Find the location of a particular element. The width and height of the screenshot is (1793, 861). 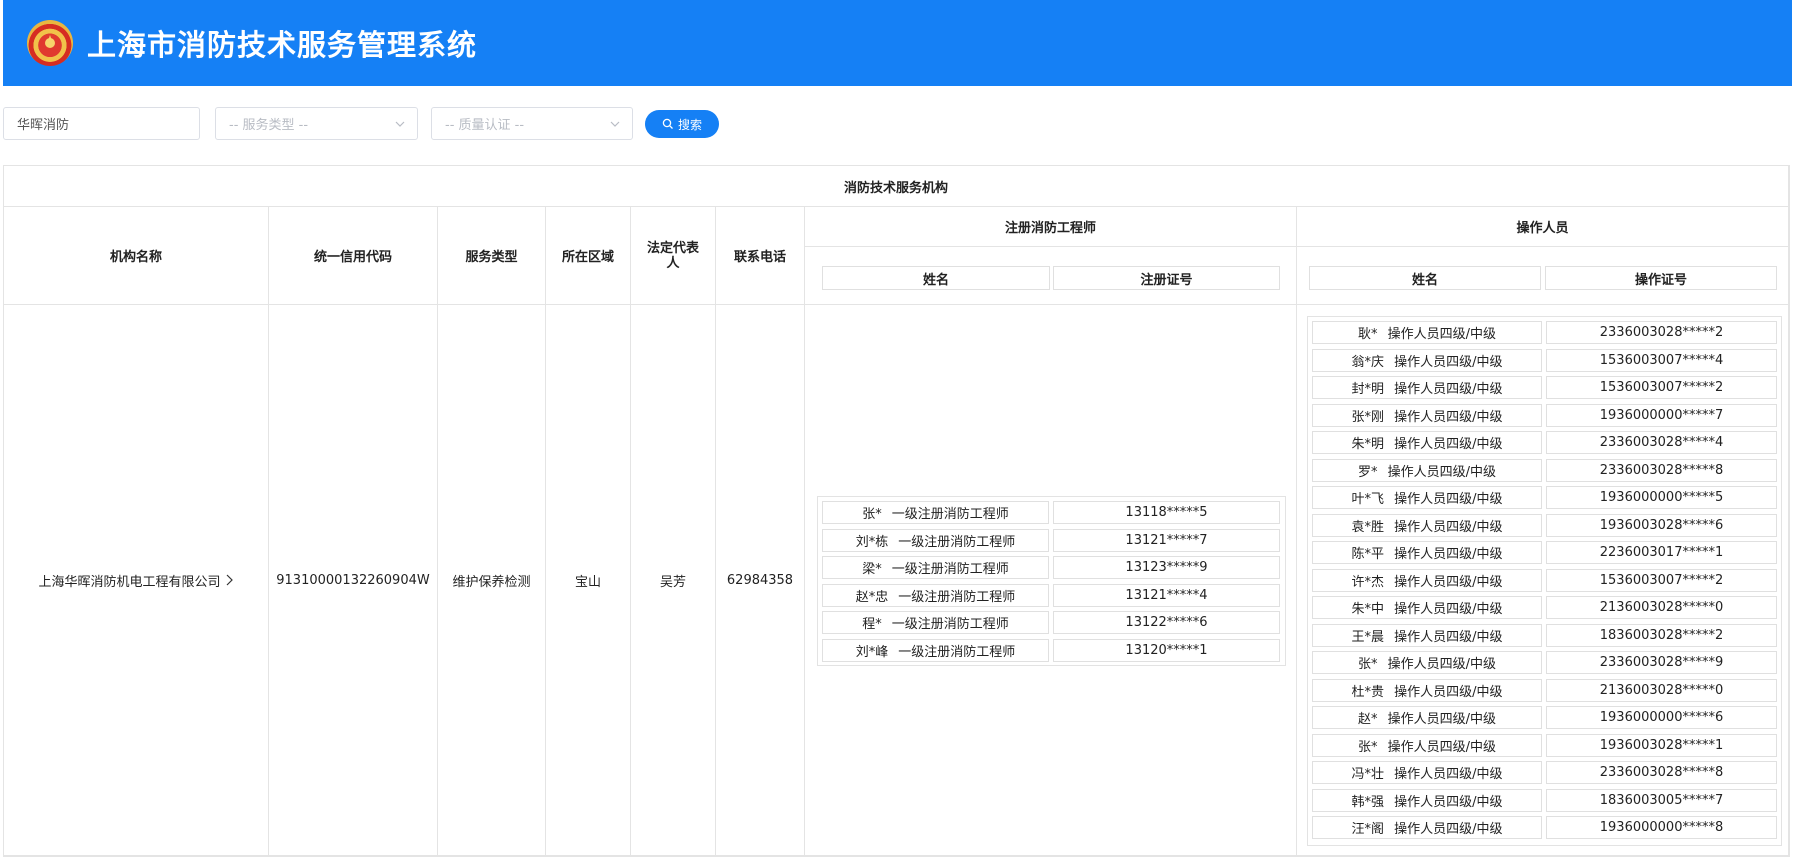

list-item: 叶*飞 操作人员四级/中级 is located at coordinates (1427, 497).